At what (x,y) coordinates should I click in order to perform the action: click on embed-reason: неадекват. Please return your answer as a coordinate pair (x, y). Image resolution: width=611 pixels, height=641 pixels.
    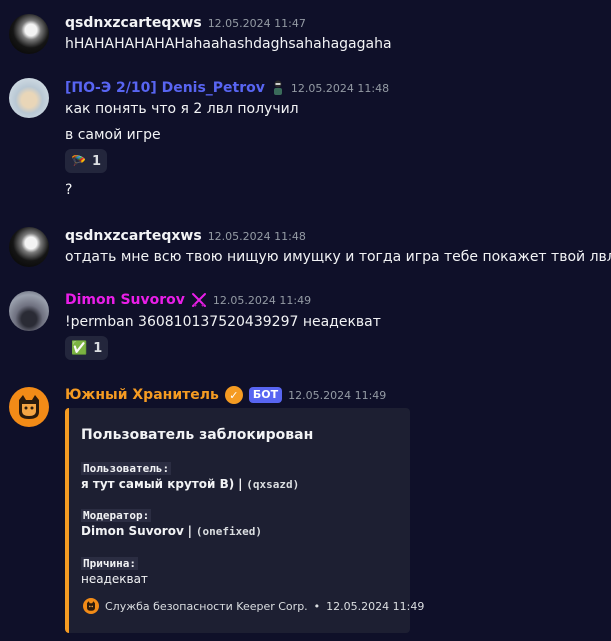
    Looking at the image, I should click on (114, 579).